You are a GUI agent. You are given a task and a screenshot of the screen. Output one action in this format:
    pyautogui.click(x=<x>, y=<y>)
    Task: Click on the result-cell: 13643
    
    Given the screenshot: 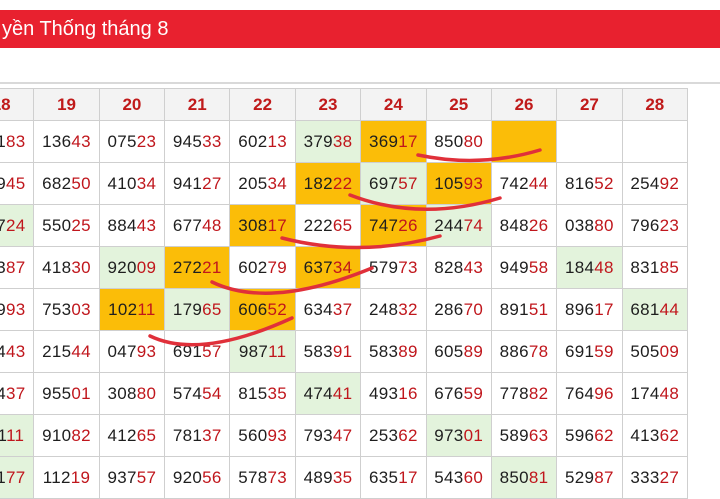 What is the action you would take?
    pyautogui.click(x=66, y=141)
    